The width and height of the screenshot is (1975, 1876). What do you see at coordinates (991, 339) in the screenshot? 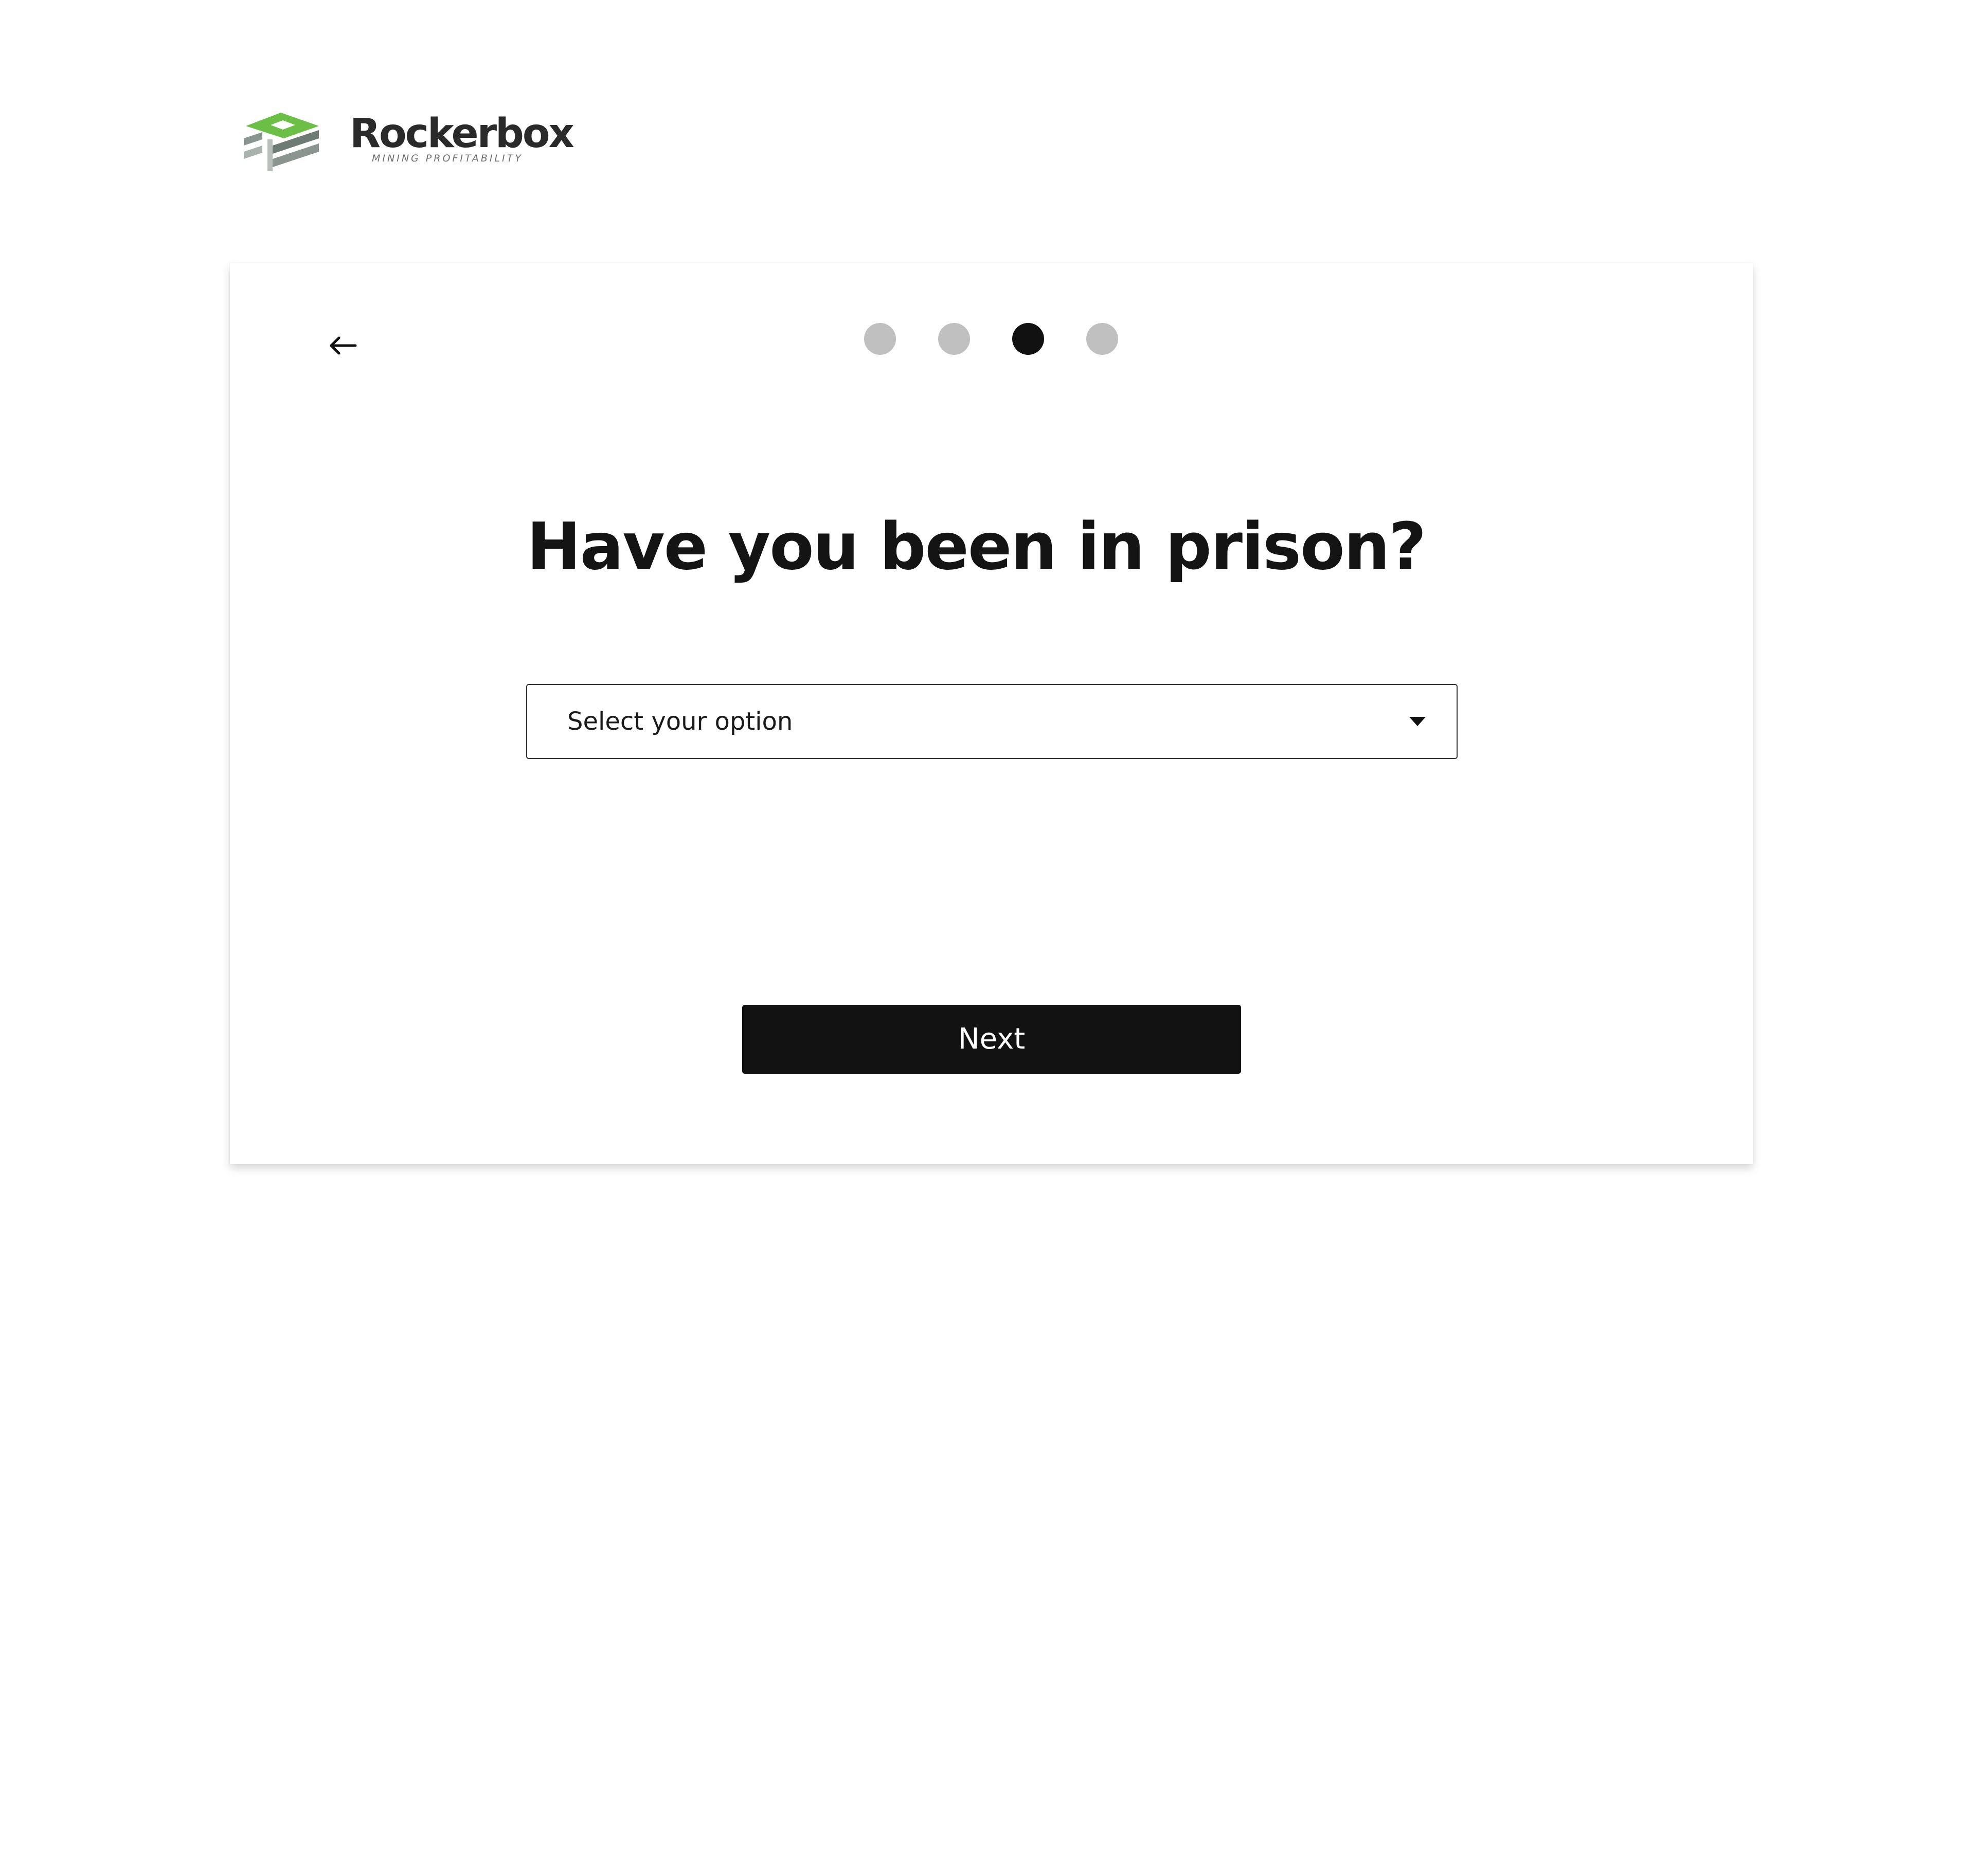
I see `step-indicator` at bounding box center [991, 339].